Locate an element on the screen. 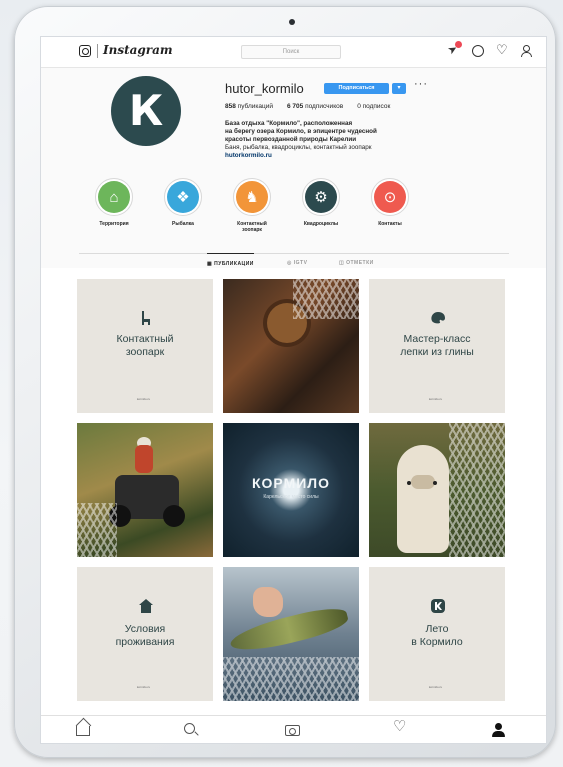 The image size is (563, 767). home-icon is located at coordinates (83, 731).